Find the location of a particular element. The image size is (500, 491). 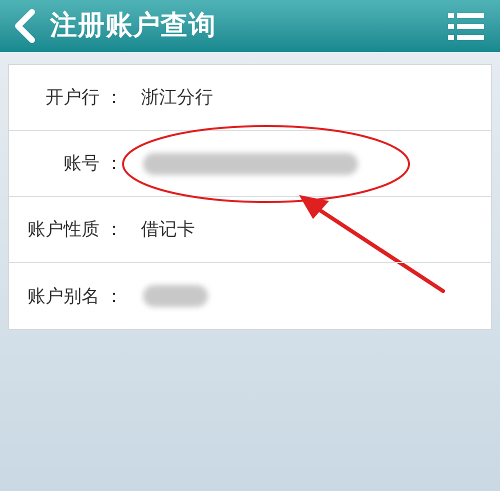

field-value: 浙江分行 is located at coordinates (177, 98).